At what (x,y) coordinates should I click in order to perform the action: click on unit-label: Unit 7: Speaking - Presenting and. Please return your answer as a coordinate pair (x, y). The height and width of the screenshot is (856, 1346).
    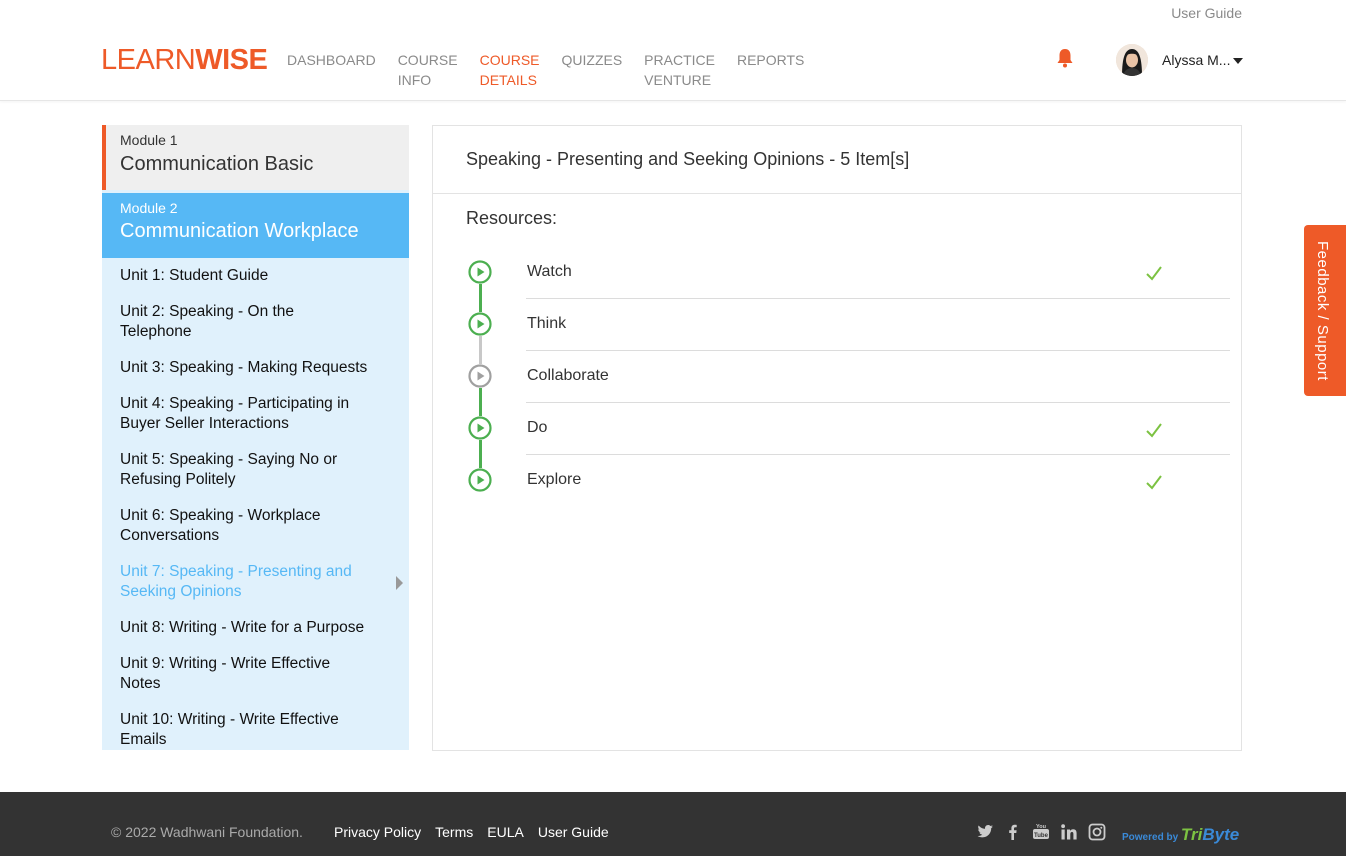
    Looking at the image, I should click on (236, 571).